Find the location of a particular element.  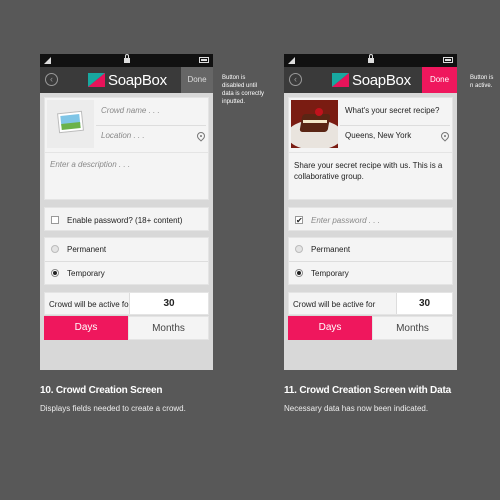

annotation-note: Button is n active. is located at coordinates (482, 82).